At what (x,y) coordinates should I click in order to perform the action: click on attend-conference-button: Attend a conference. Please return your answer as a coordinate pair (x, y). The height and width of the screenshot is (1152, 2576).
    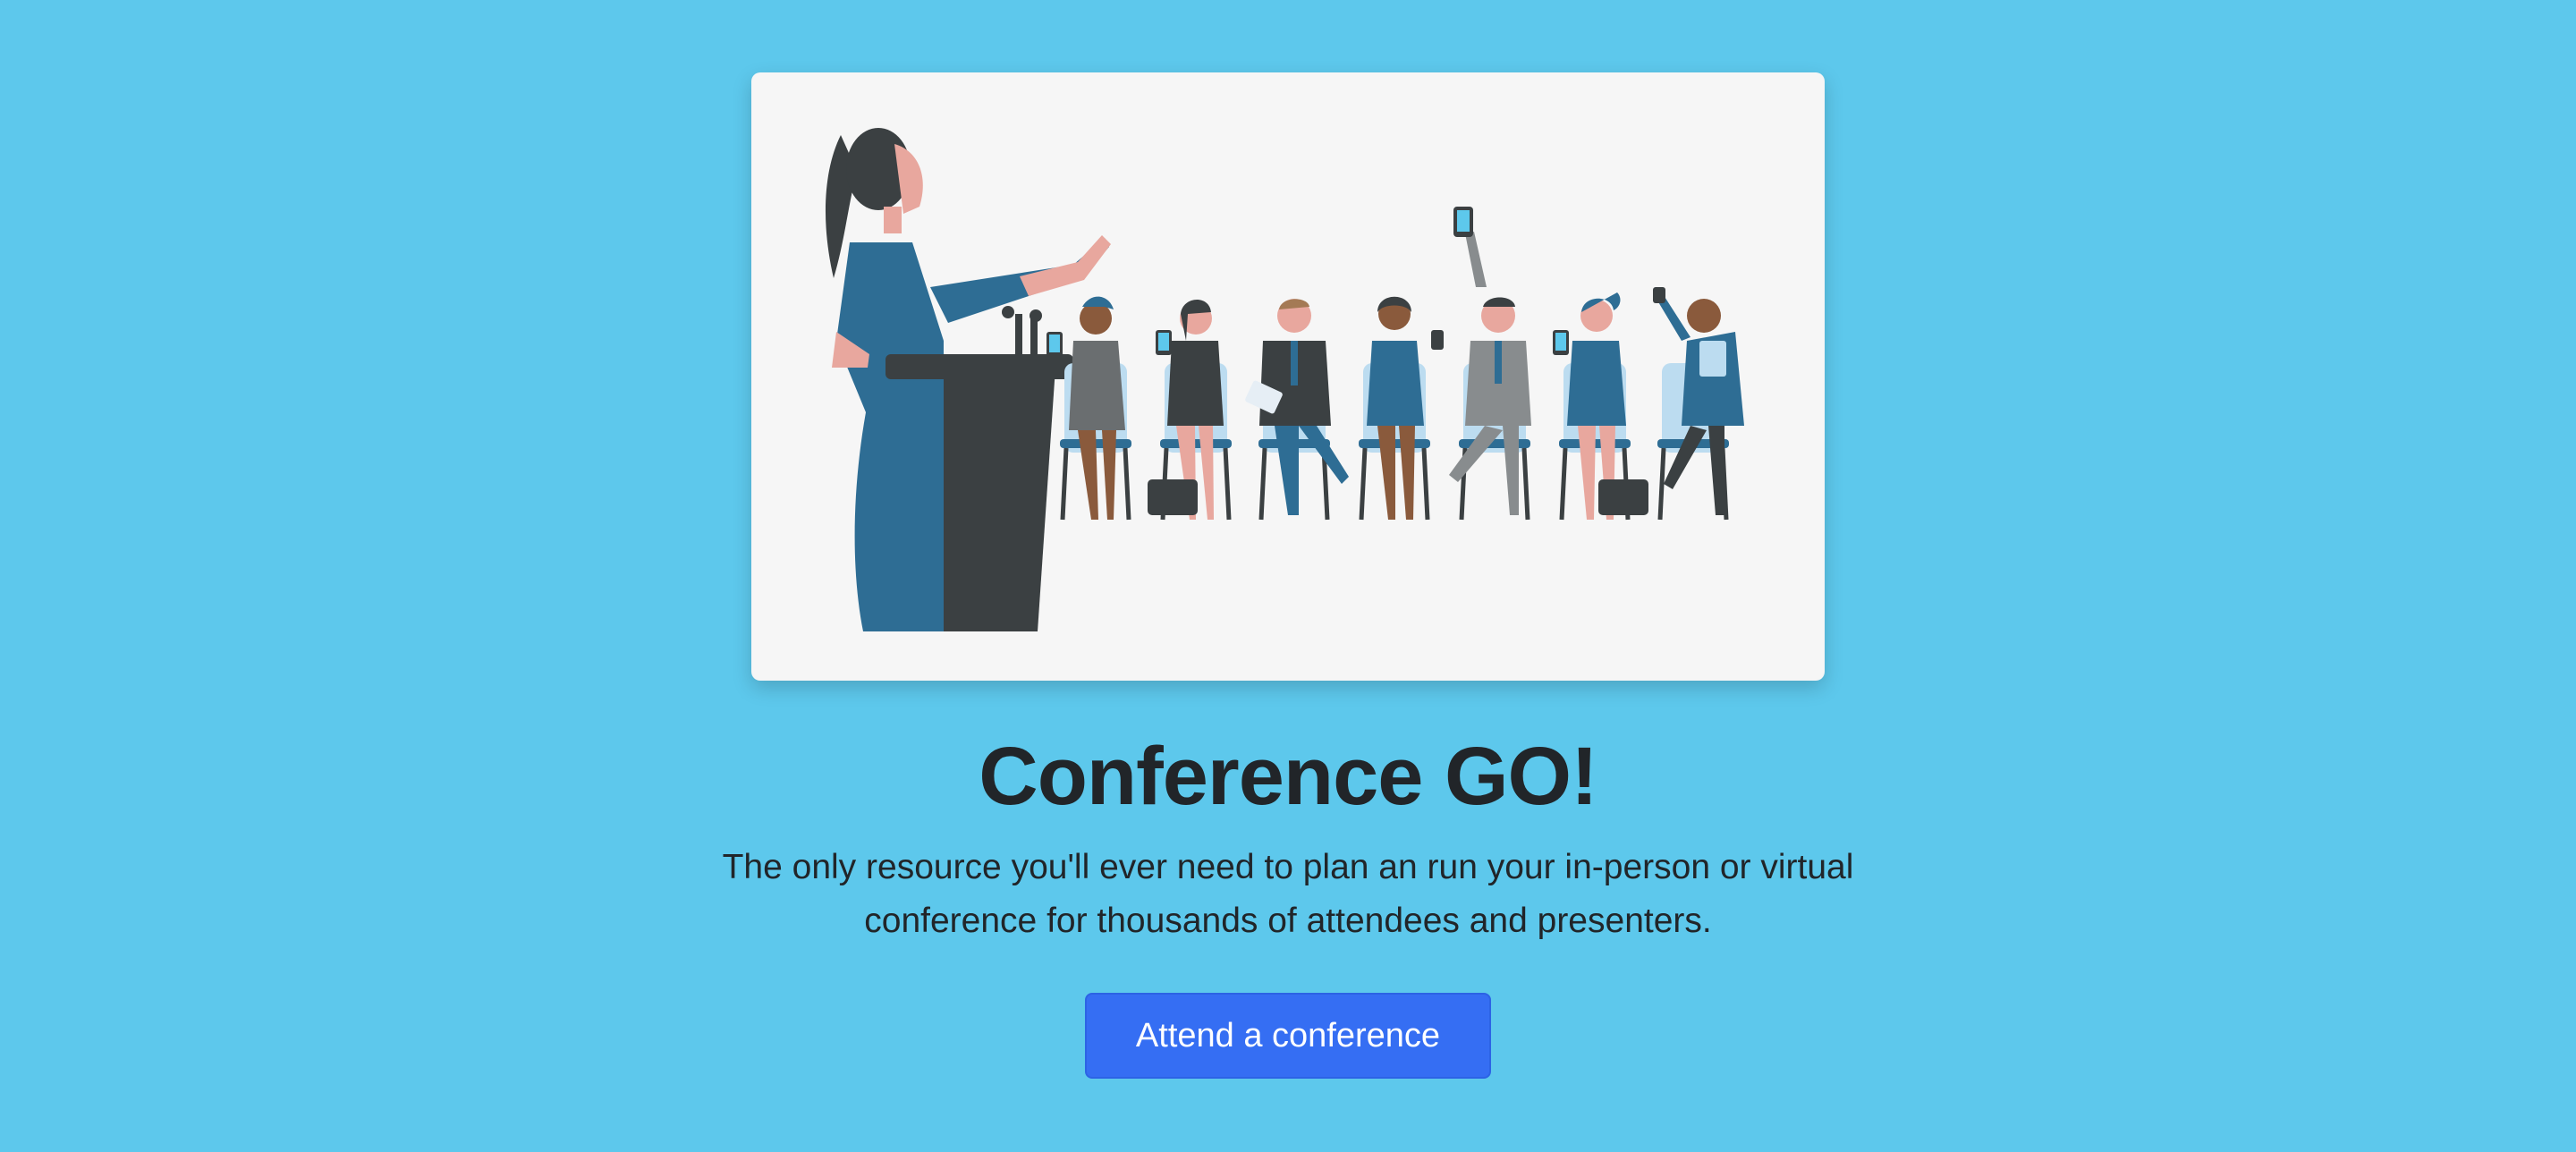
    Looking at the image, I should click on (1288, 1036).